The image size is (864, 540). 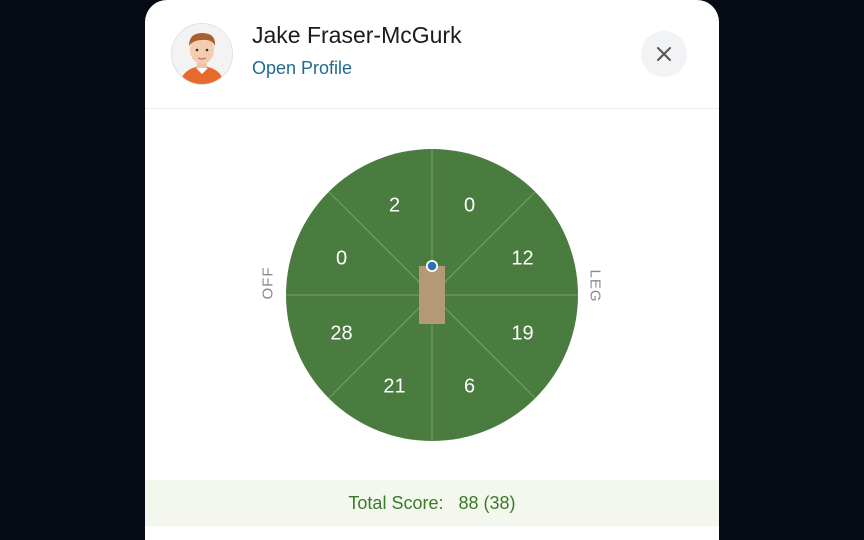 What do you see at coordinates (522, 259) in the screenshot?
I see `segment-runs-leg-mid: 12` at bounding box center [522, 259].